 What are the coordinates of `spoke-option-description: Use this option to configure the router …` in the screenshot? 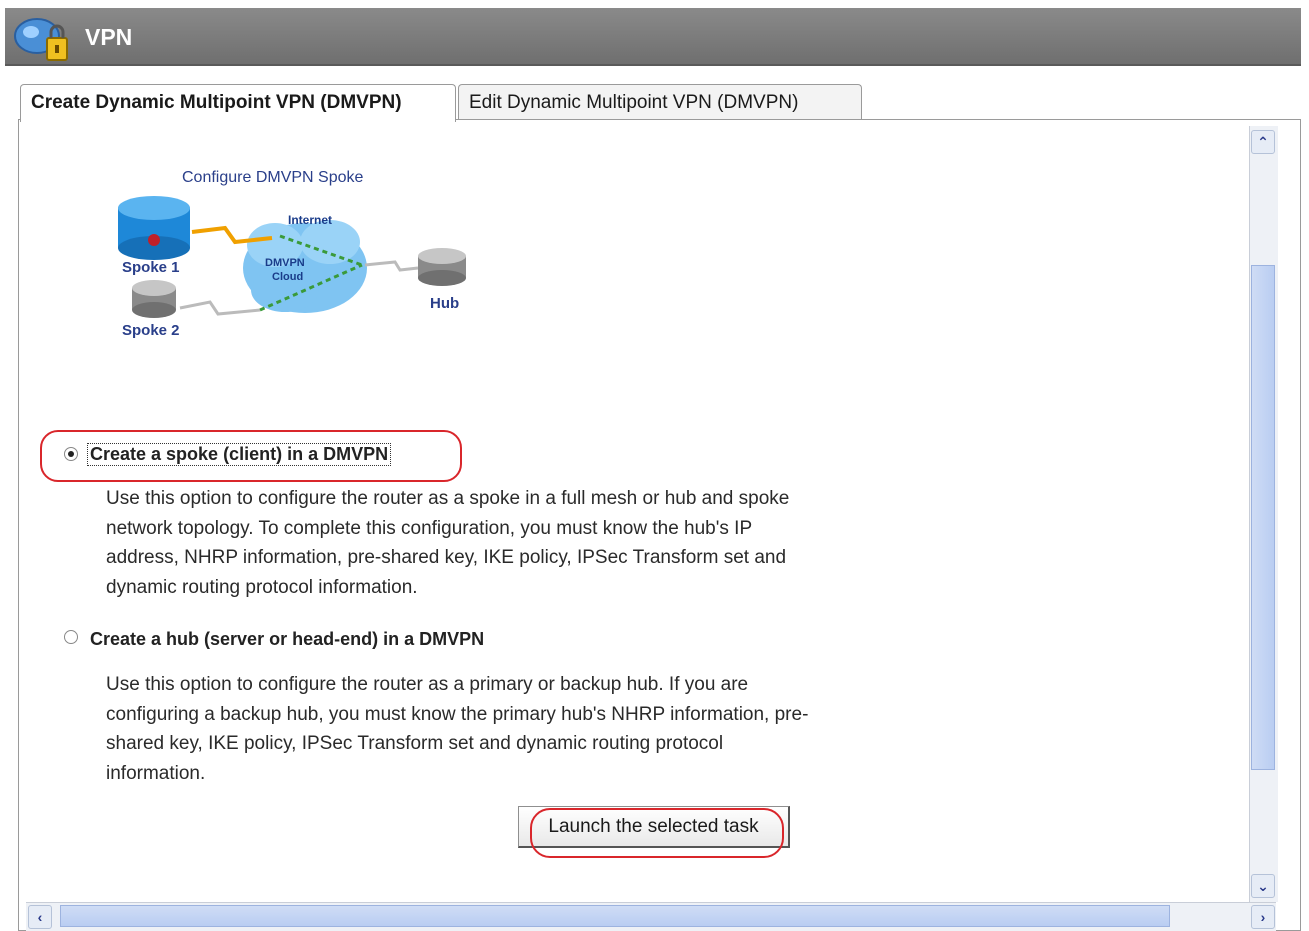 It's located at (448, 543).